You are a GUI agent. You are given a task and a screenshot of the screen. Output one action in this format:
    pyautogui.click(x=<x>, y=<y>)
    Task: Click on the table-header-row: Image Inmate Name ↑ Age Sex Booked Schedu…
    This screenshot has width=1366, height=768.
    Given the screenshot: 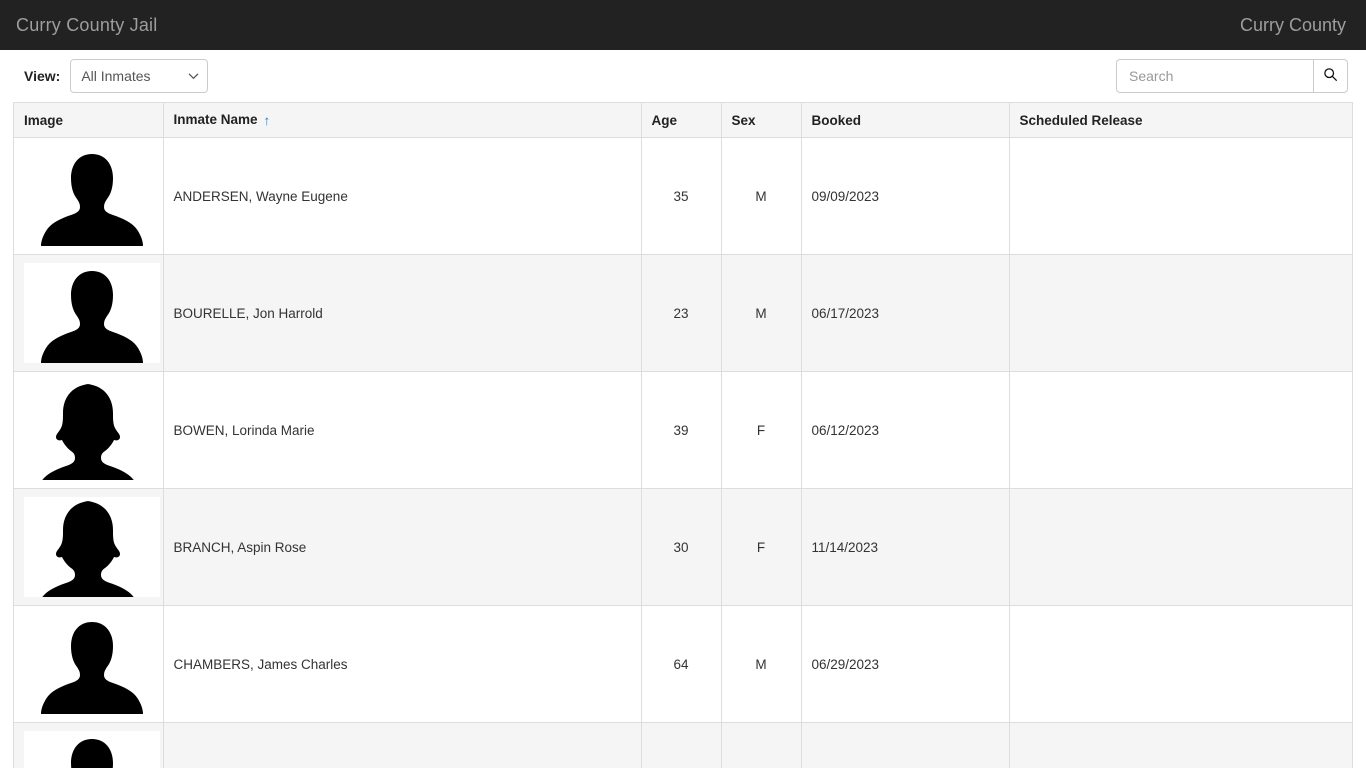 What is the action you would take?
    pyautogui.click(x=683, y=120)
    